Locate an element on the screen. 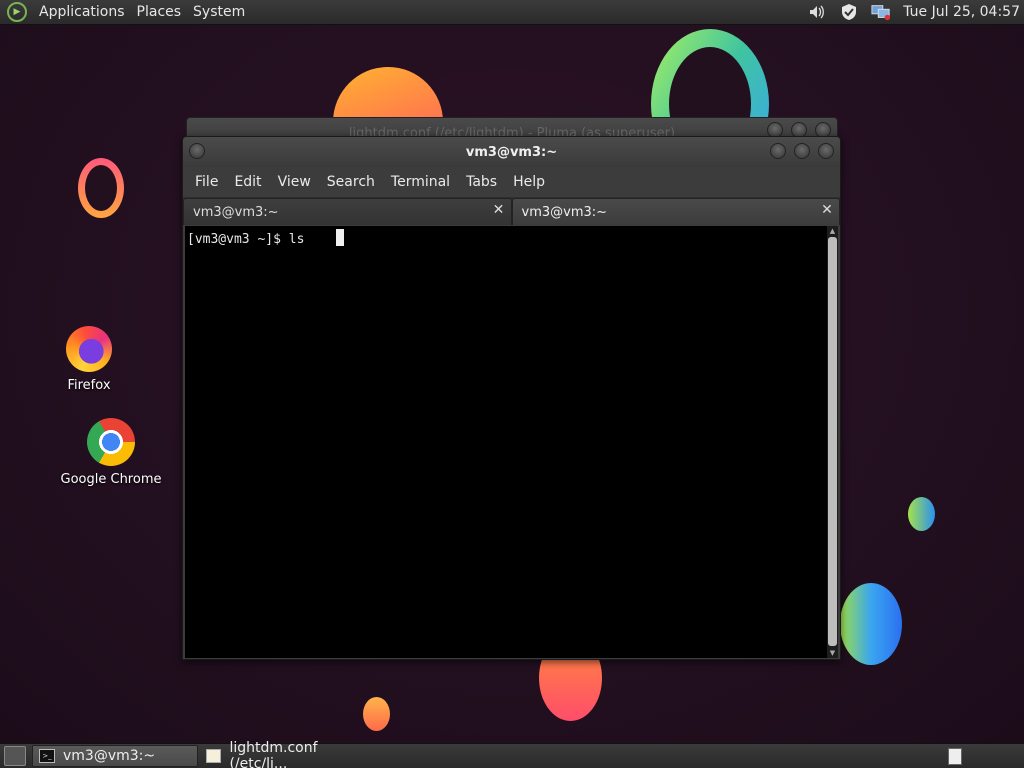 The image size is (1024, 768). workspace-switcher is located at coordinates (955, 756).